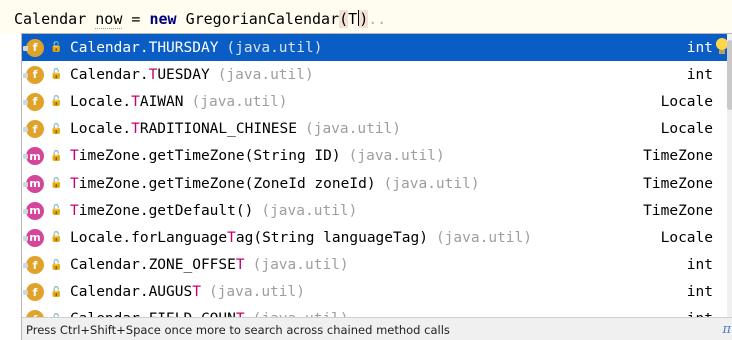 The image size is (732, 340). What do you see at coordinates (377, 19) in the screenshot?
I see `hint-dots: ..` at bounding box center [377, 19].